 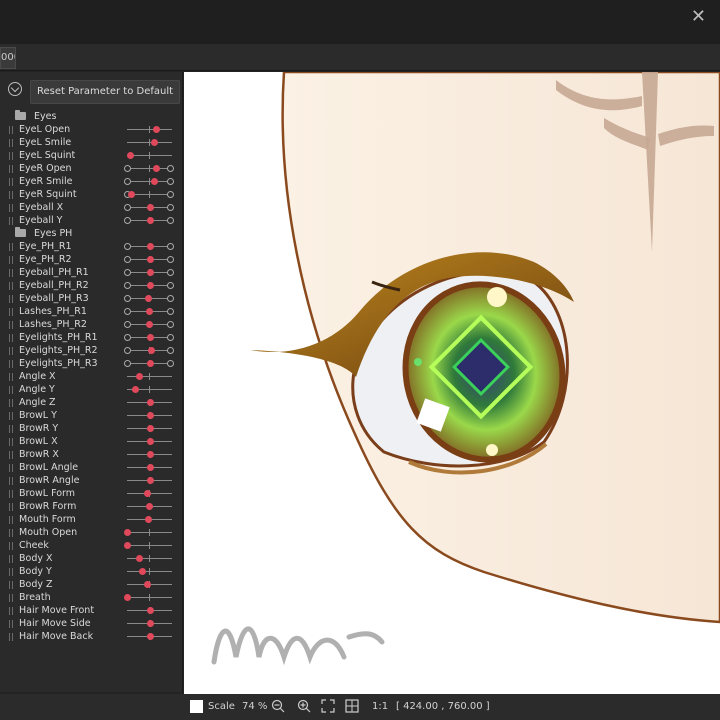 I want to click on parameter-row: Body Y, so click(x=91, y=571).